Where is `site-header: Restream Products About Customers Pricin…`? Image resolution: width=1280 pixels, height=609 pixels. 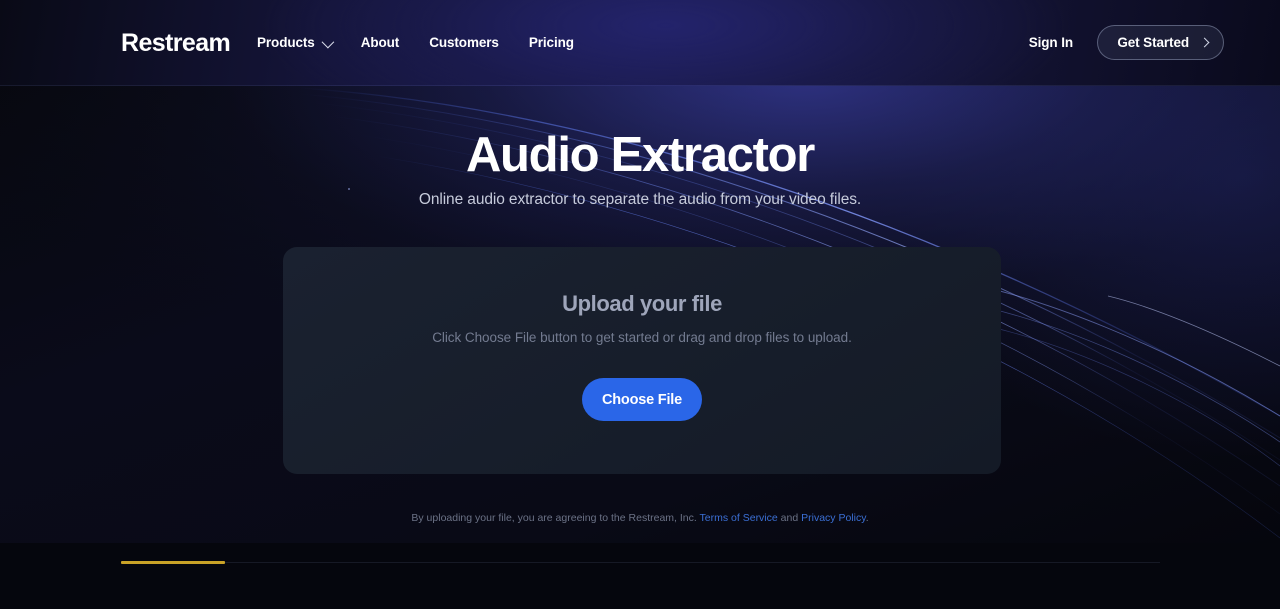
site-header: Restream Products About Customers Pricin… is located at coordinates (640, 43).